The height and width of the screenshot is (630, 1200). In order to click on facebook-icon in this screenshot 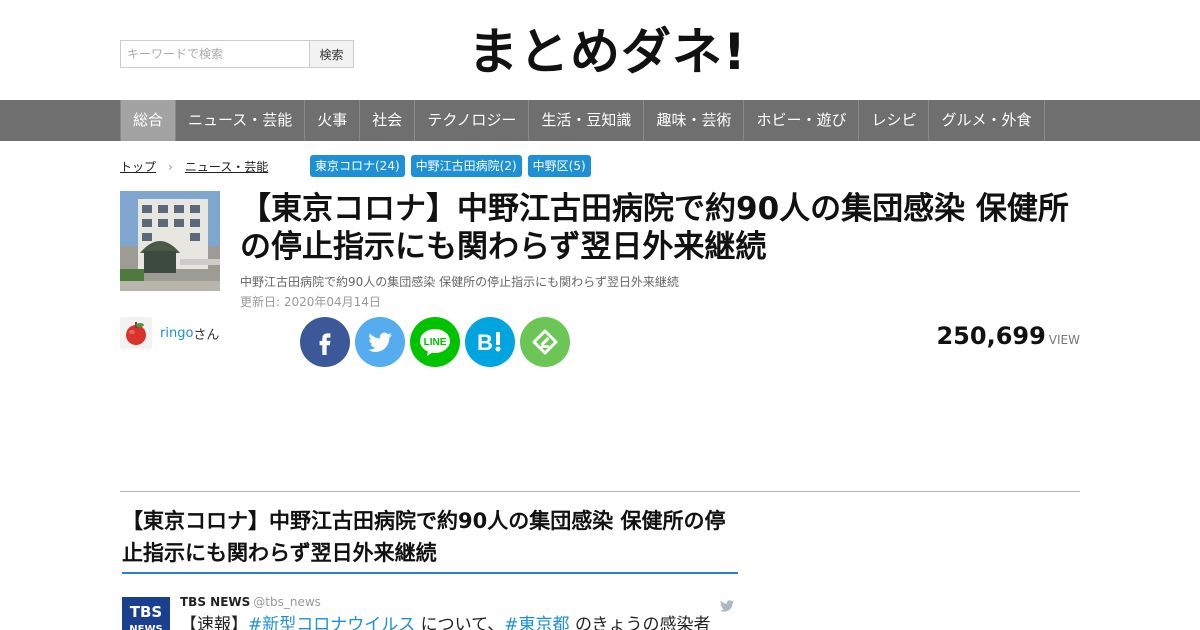, I will do `click(325, 344)`.